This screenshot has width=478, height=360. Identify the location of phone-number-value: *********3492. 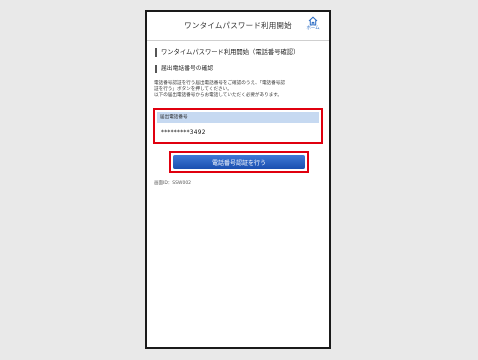
(183, 133).